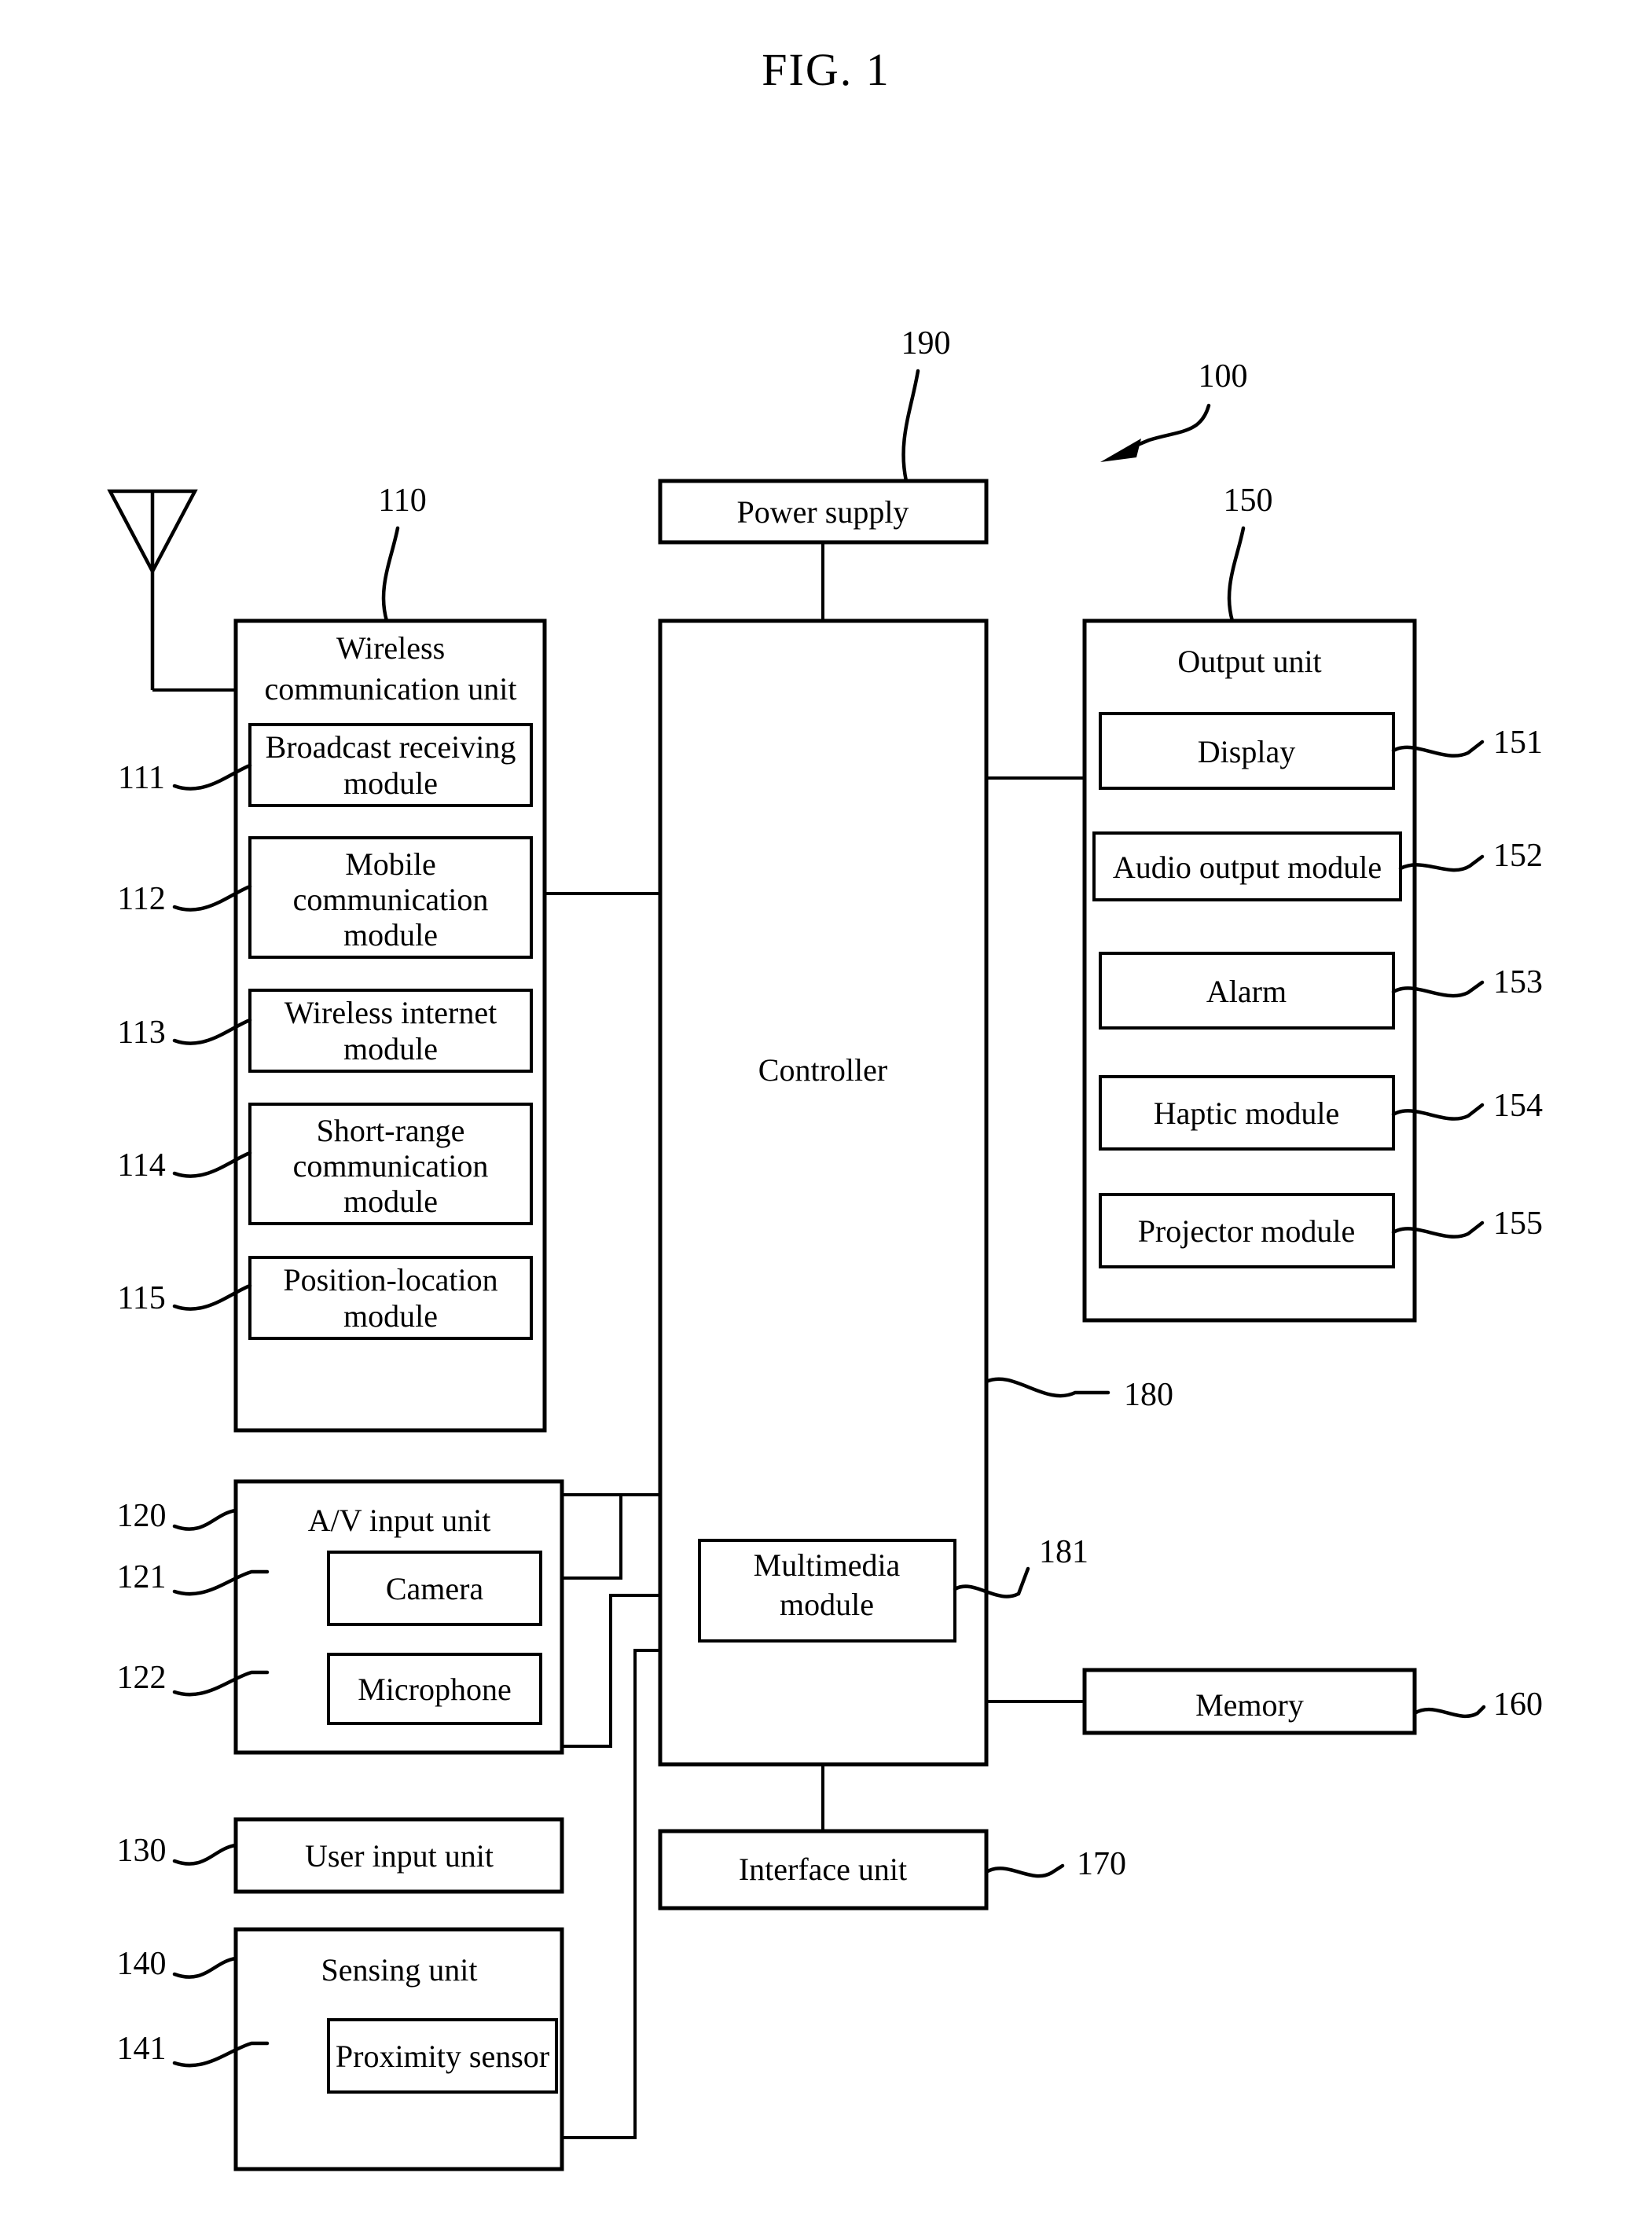 This screenshot has height=2228, width=1652. What do you see at coordinates (141, 778) in the screenshot?
I see `ref-111: 111` at bounding box center [141, 778].